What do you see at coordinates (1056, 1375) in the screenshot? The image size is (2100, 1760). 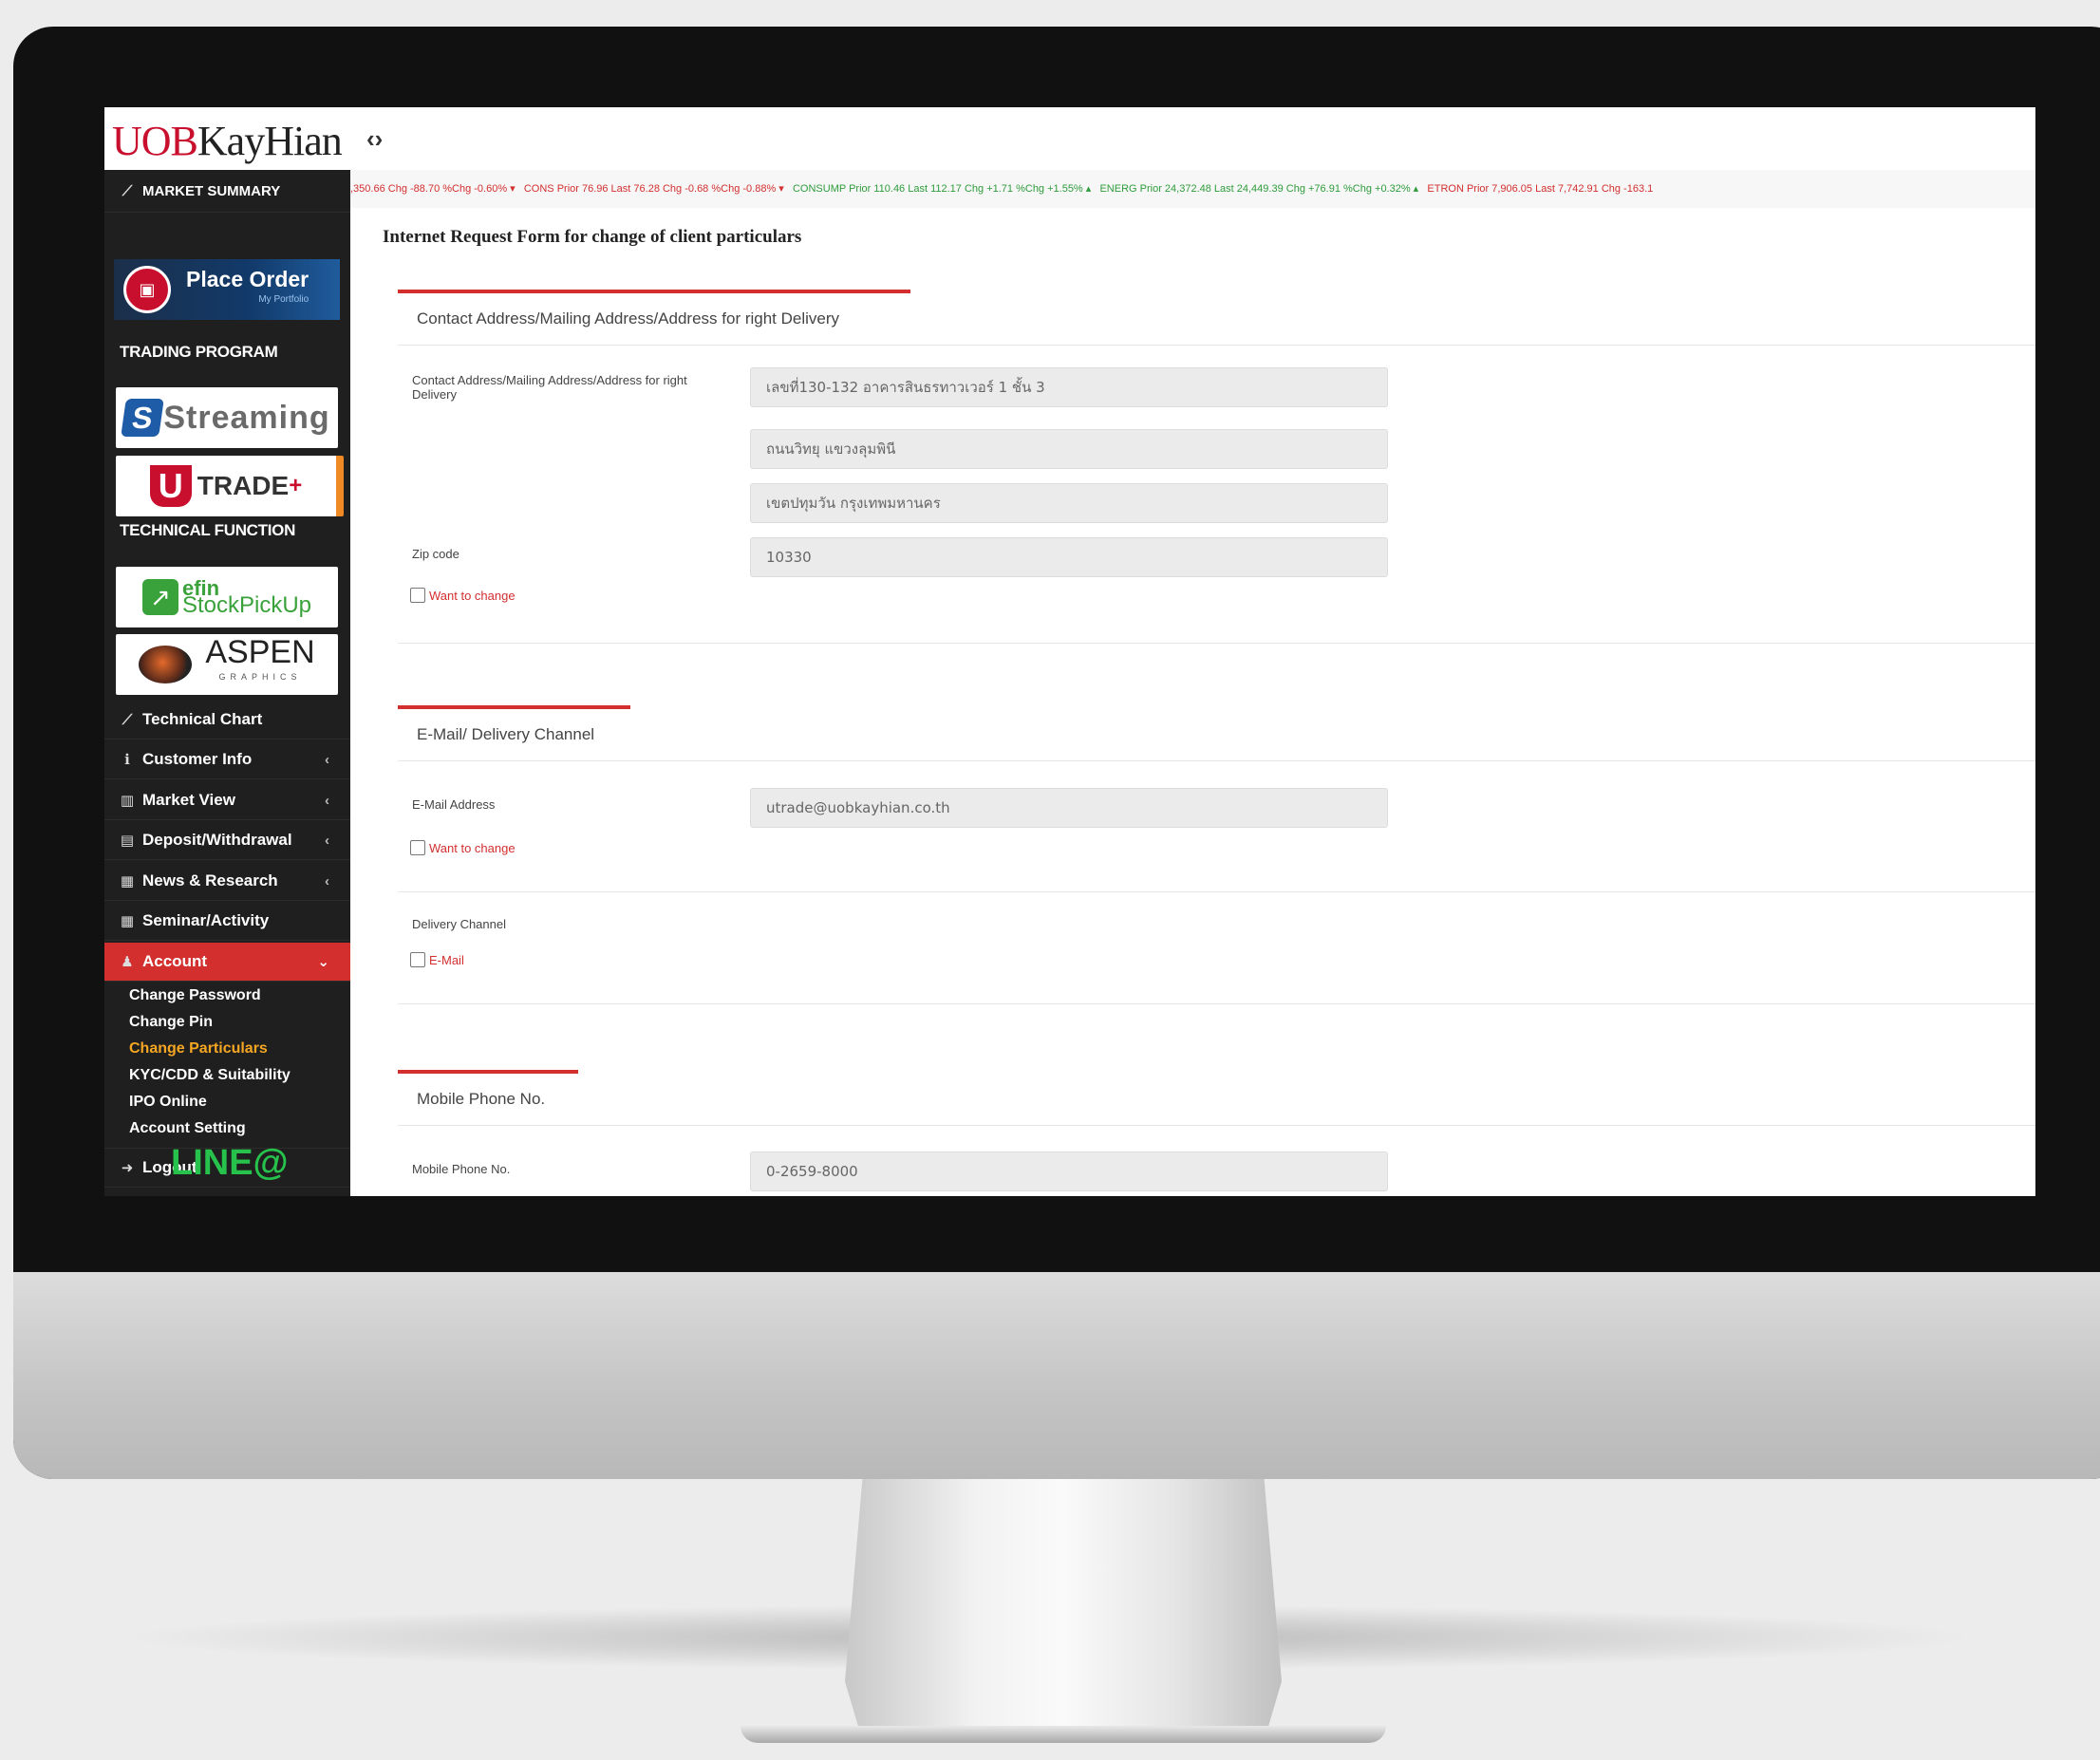 I see `monitor-chin` at bounding box center [1056, 1375].